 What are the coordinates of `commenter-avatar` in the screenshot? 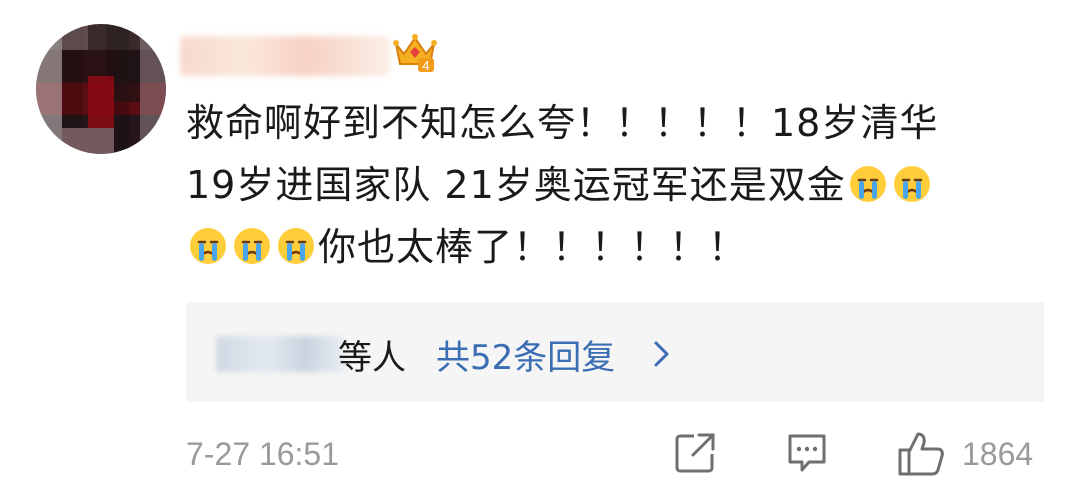 It's located at (101, 89).